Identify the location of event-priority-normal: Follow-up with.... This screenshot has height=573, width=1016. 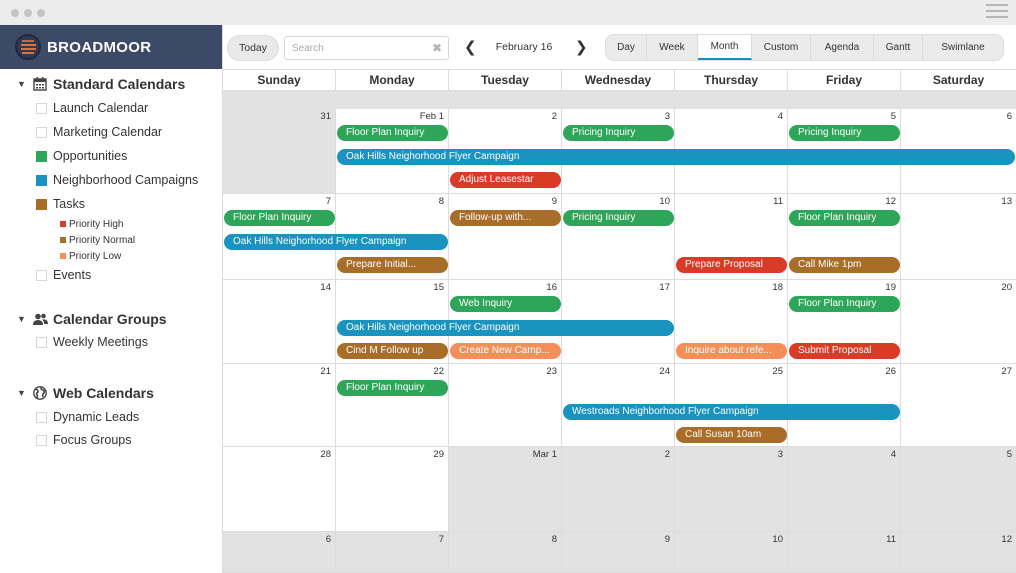
(505, 218).